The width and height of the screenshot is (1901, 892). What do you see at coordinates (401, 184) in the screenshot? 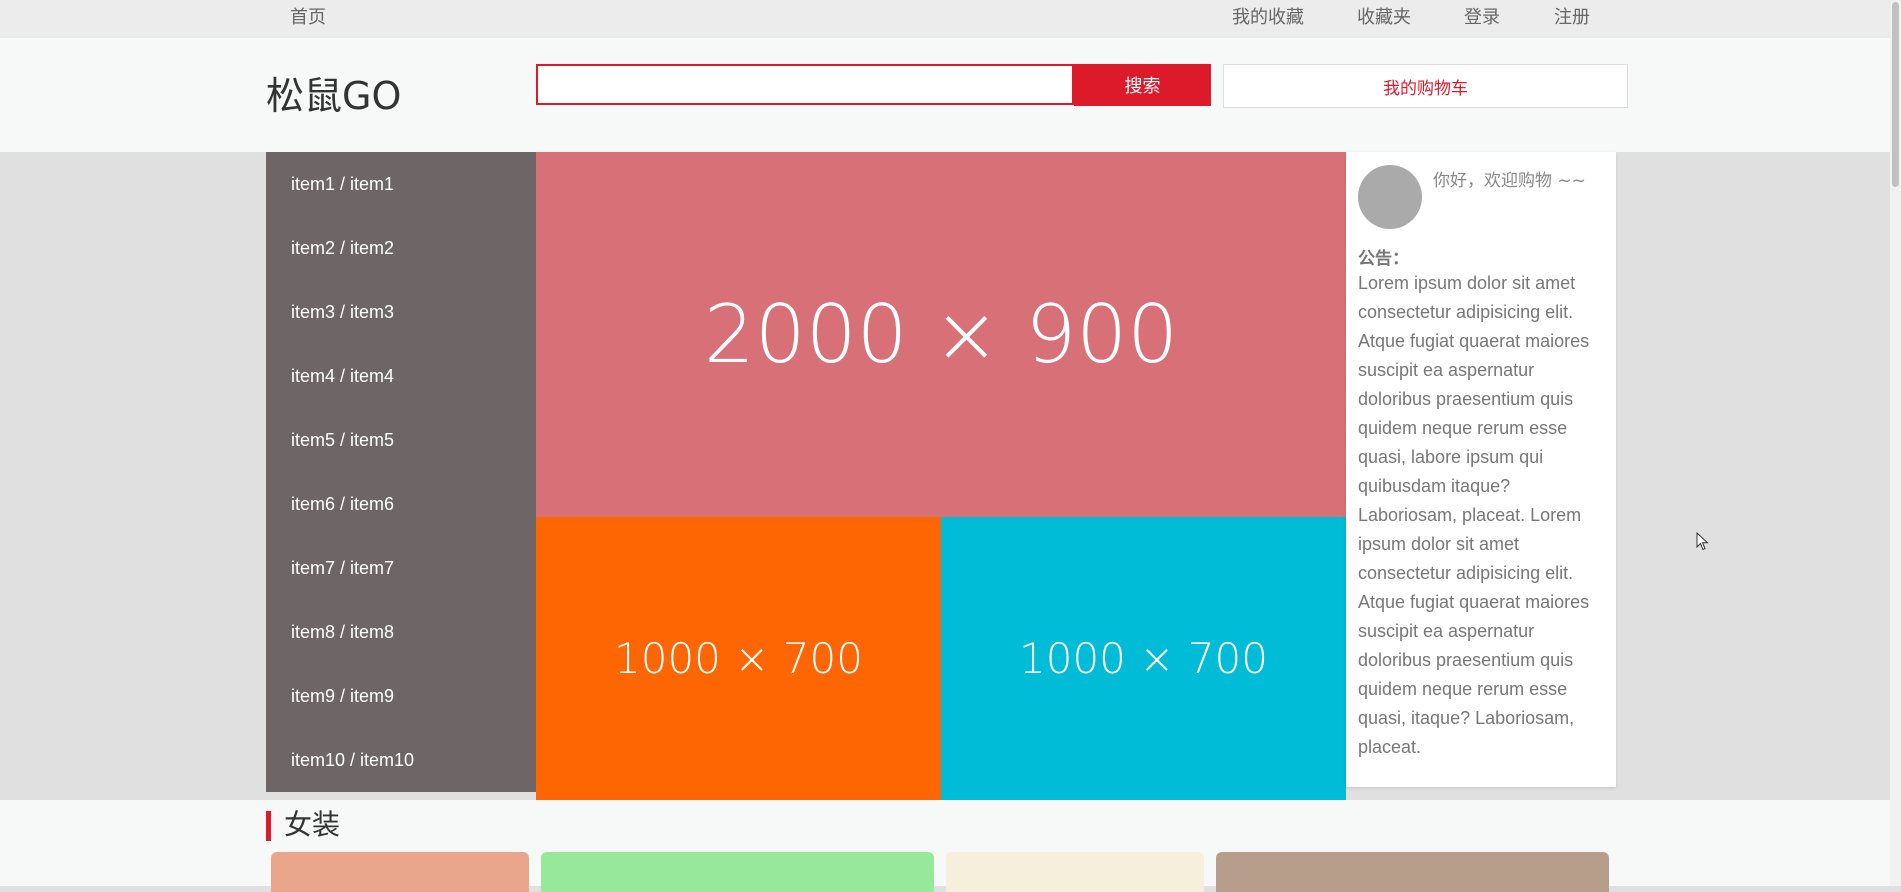
I see `category-item: item1 / item1` at bounding box center [401, 184].